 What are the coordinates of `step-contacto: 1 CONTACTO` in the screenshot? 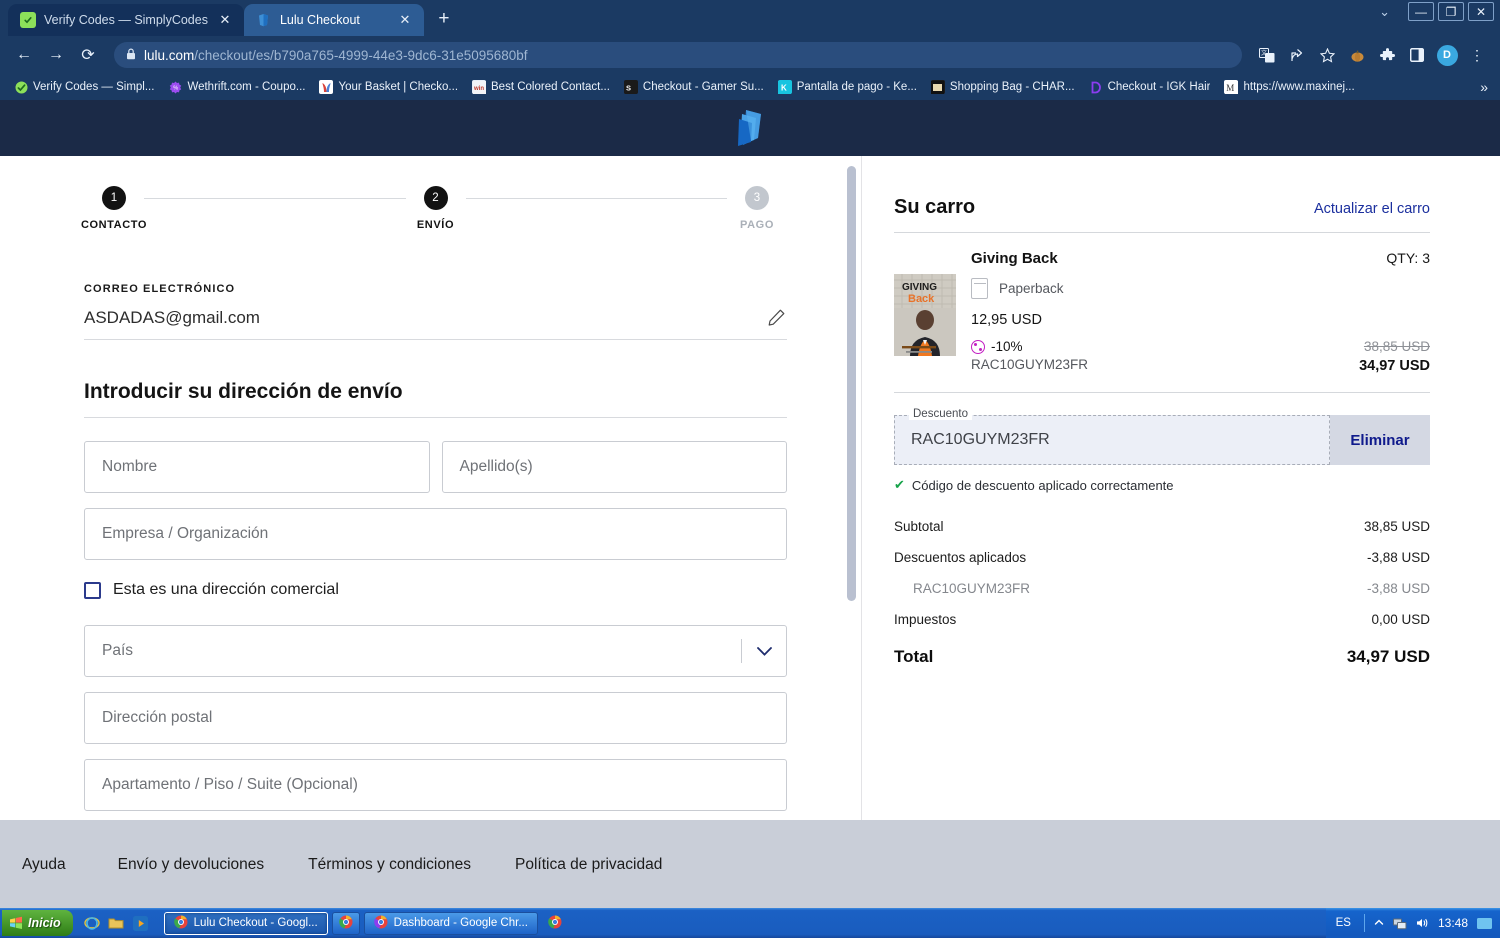 It's located at (113, 208).